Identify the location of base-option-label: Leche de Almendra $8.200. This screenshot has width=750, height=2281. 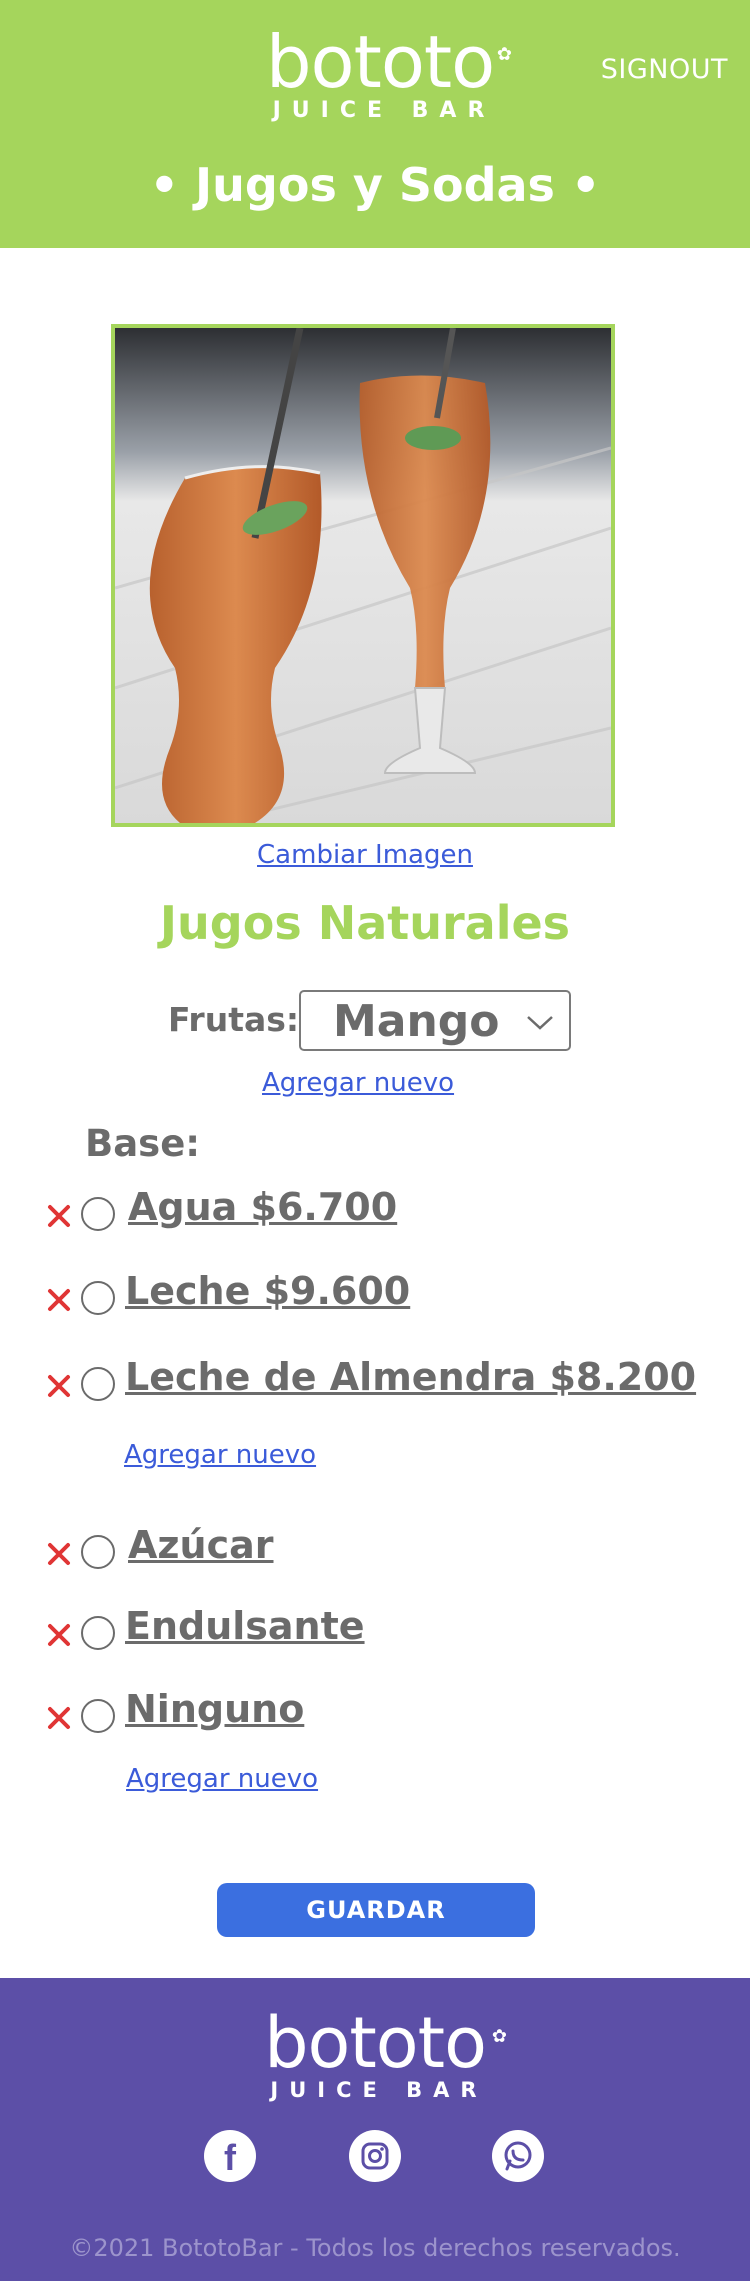
(411, 1377).